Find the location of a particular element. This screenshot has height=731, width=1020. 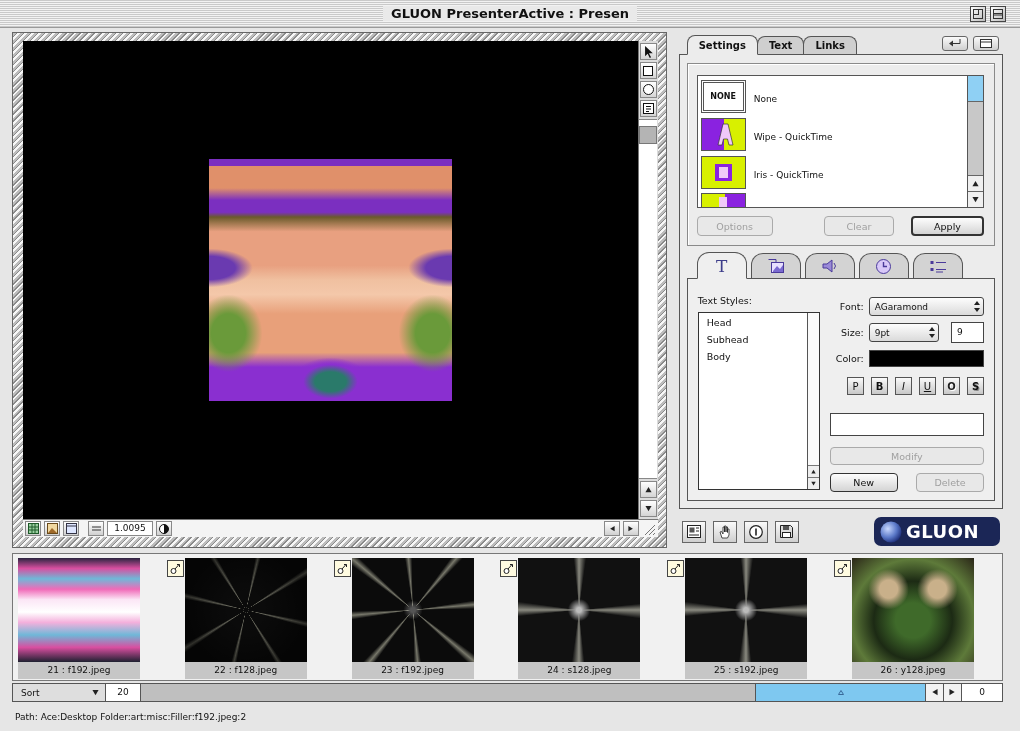

zoom-box-icon is located at coordinates (978, 13).